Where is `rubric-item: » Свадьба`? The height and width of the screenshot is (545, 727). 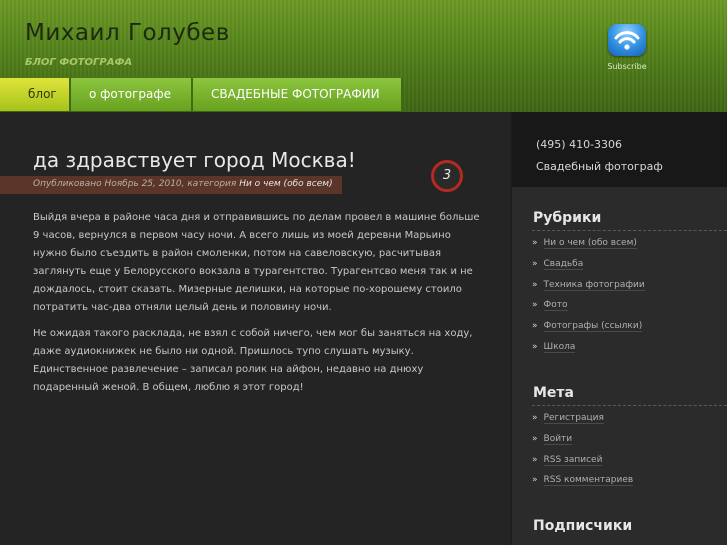
rubric-item: » Свадьба is located at coordinates (588, 269).